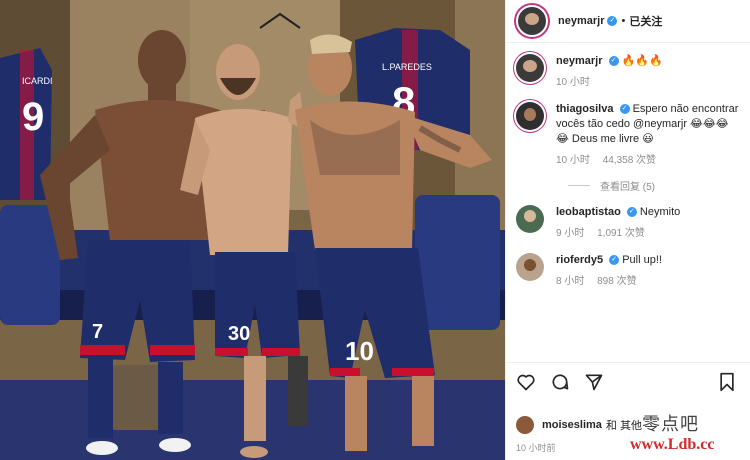 Image resolution: width=750 pixels, height=460 pixels. I want to click on comment-icon, so click(560, 384).